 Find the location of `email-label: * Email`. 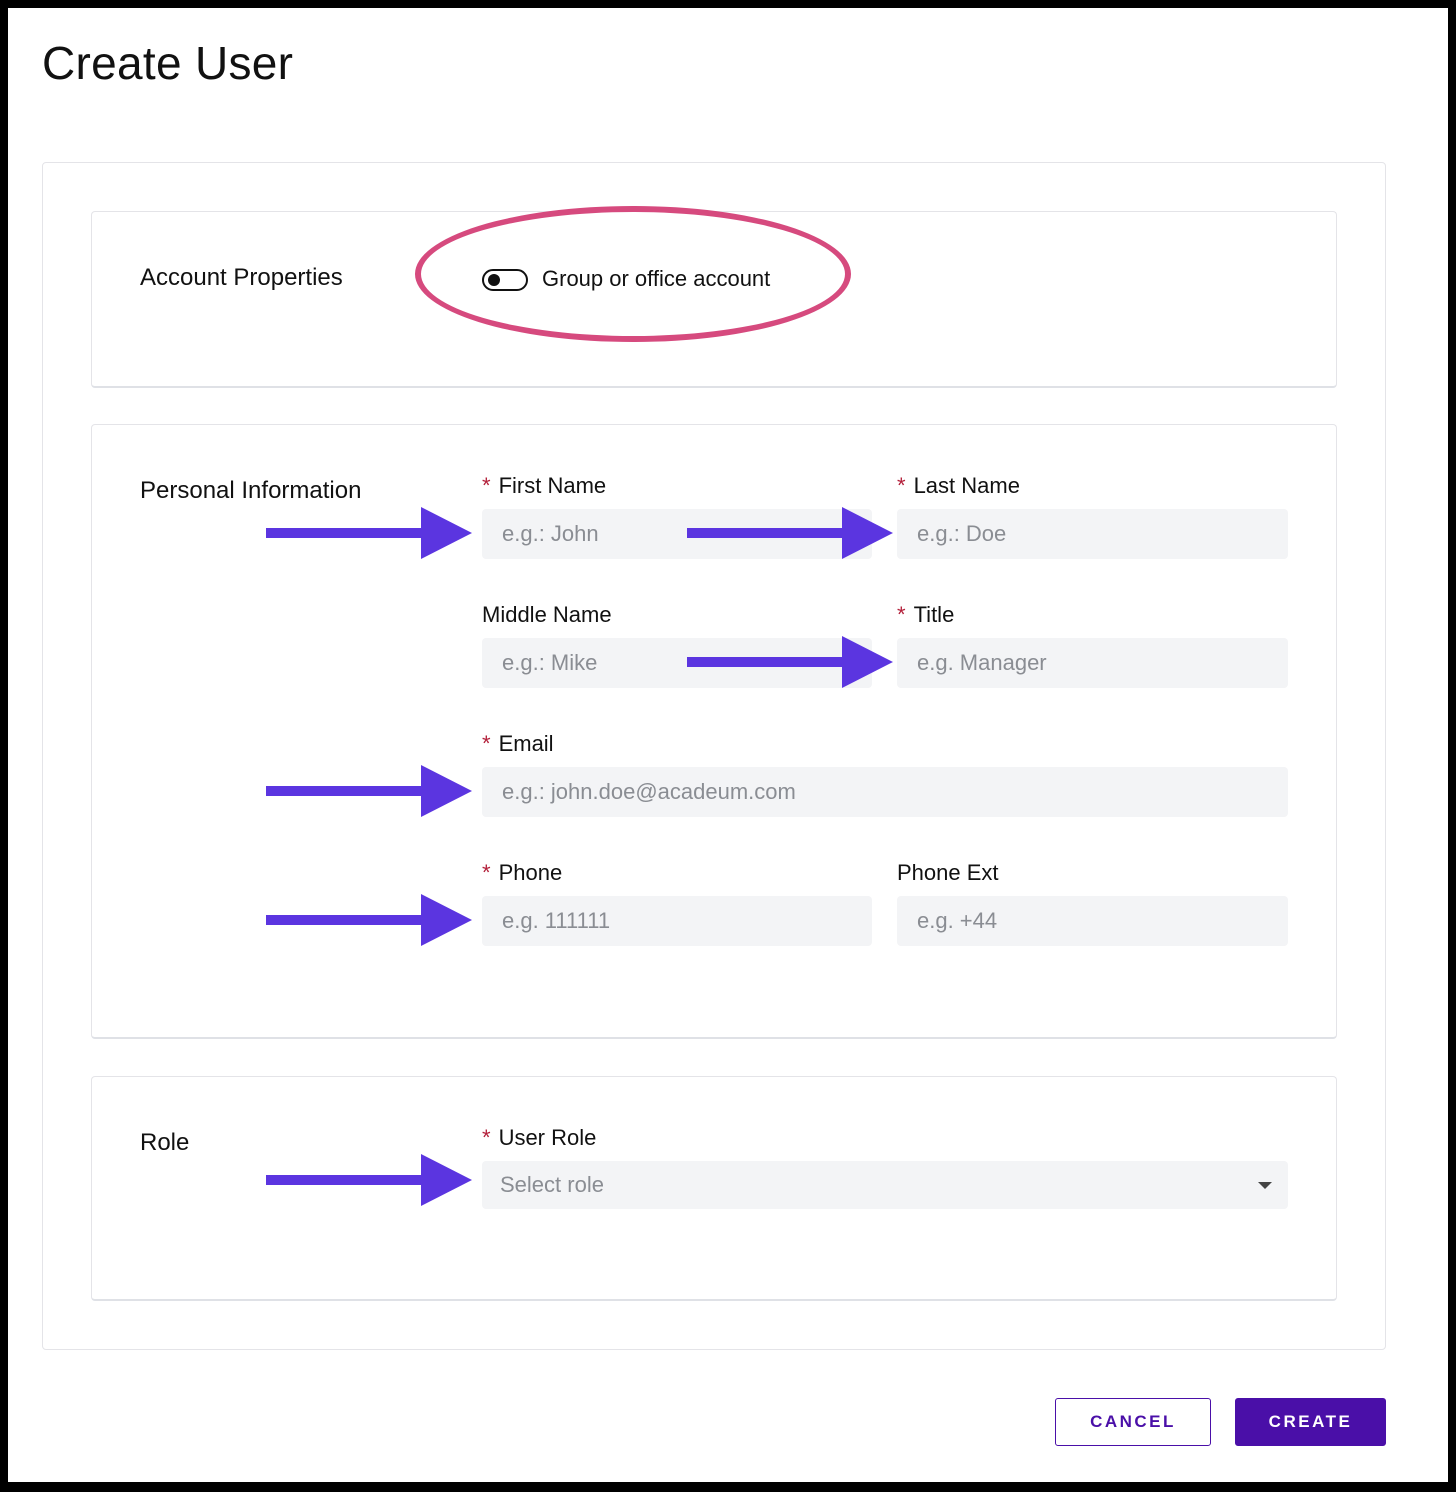

email-label: * Email is located at coordinates (518, 744).